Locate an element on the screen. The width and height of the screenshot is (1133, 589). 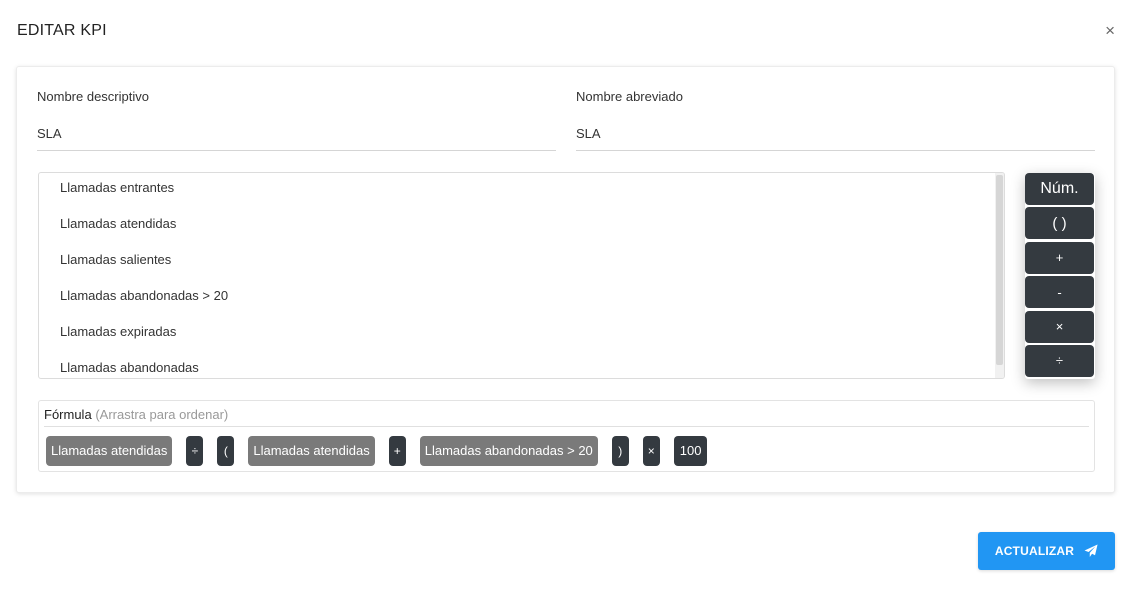
variables-scrollbar is located at coordinates (999, 275).